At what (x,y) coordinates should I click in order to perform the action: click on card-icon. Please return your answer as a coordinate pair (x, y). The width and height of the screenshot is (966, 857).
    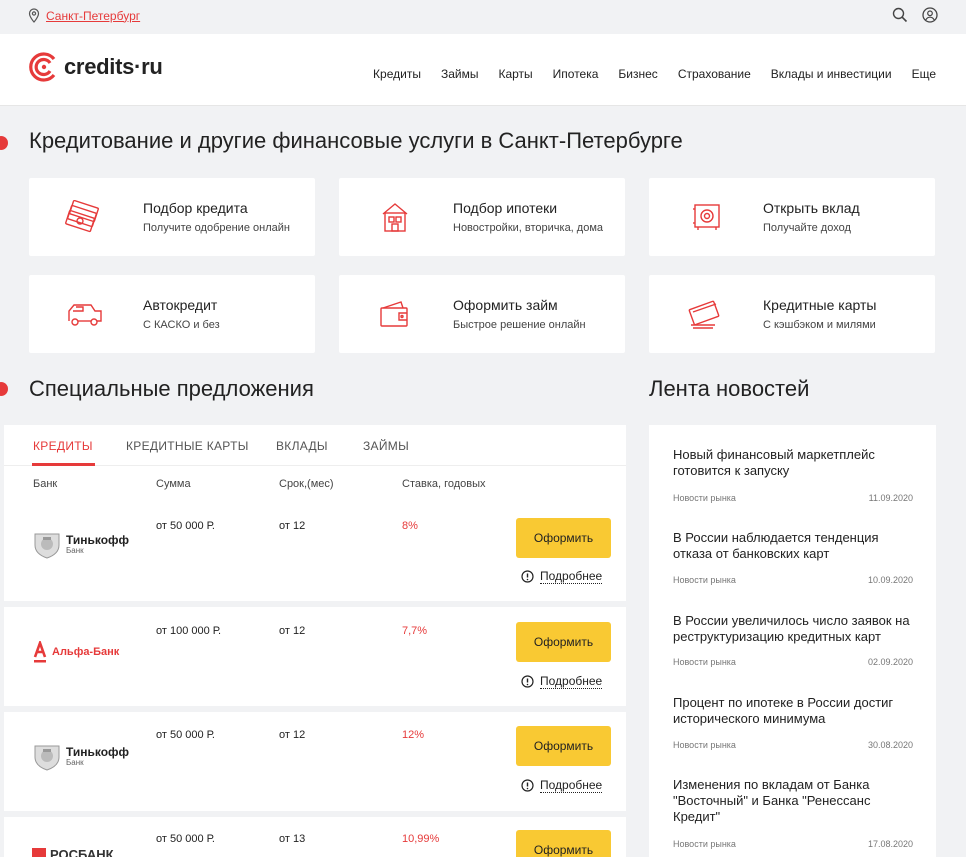
    Looking at the image, I should click on (704, 314).